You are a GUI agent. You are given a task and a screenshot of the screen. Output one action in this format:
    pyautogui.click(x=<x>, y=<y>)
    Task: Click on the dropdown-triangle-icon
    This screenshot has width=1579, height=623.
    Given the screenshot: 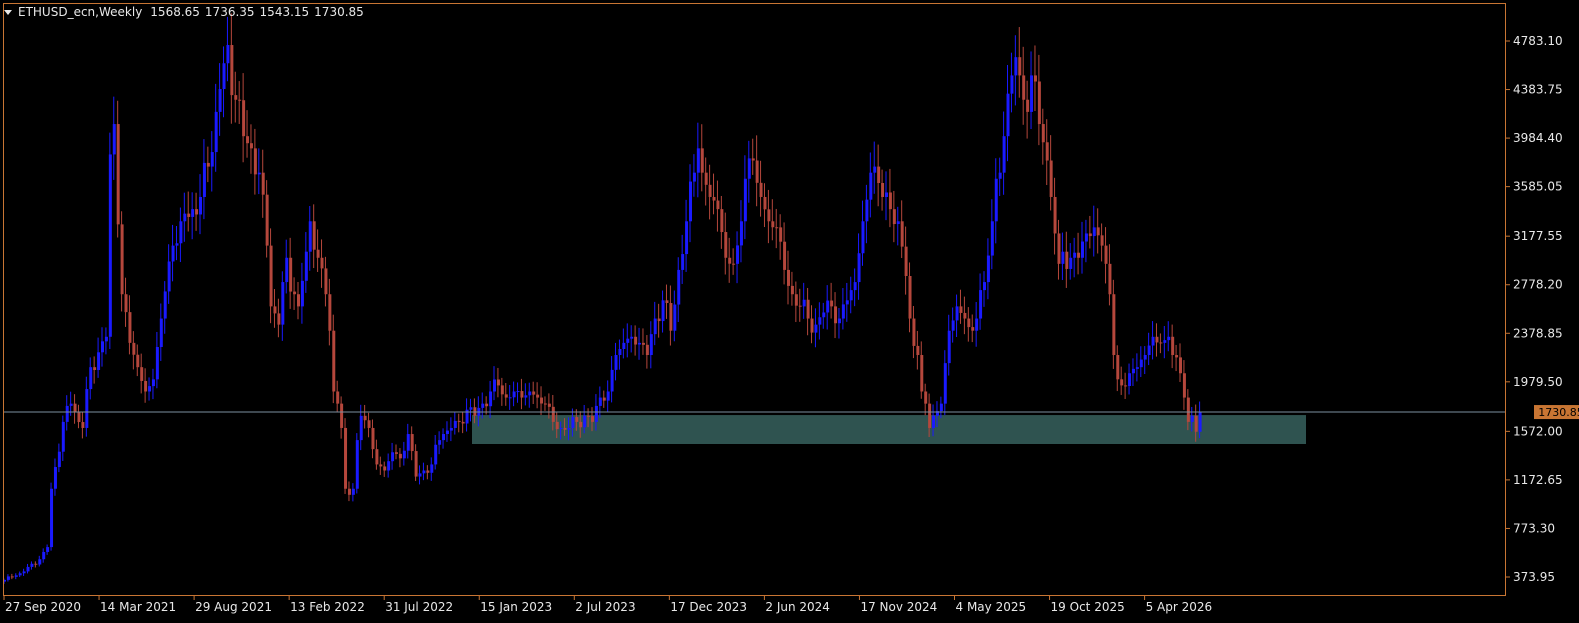 What is the action you would take?
    pyautogui.click(x=8, y=12)
    